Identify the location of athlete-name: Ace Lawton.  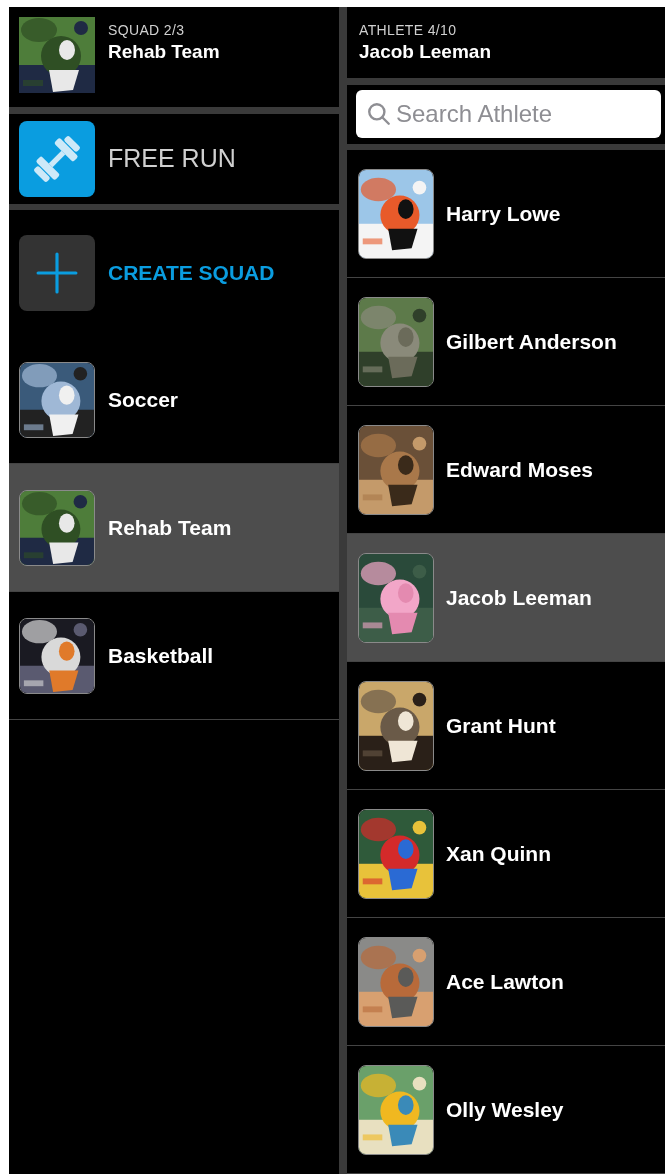
(505, 981).